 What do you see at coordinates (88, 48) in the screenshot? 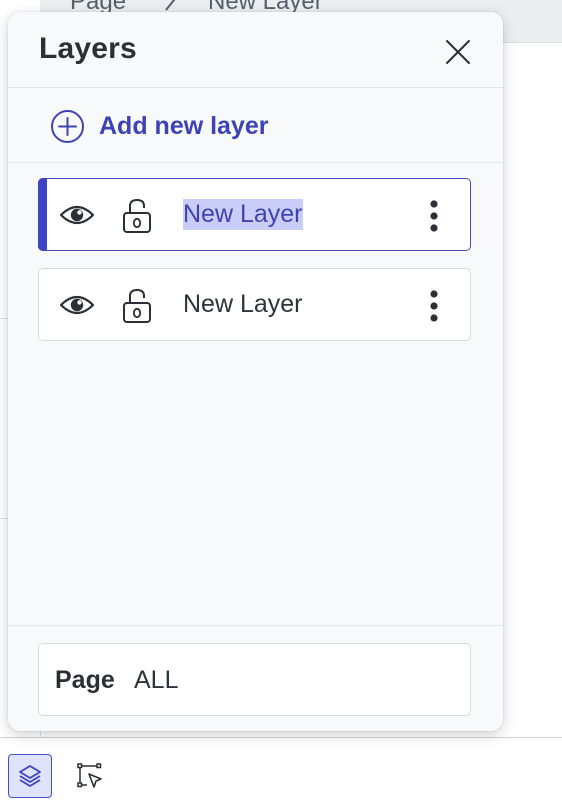
I see `panel-title: Layers` at bounding box center [88, 48].